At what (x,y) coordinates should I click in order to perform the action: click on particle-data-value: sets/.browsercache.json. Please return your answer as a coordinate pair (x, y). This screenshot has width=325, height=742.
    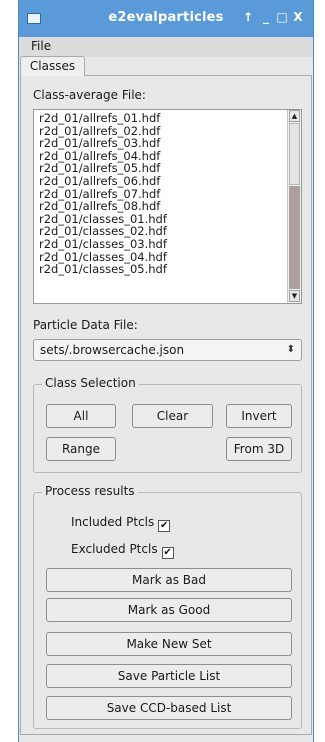
    Looking at the image, I should click on (112, 350).